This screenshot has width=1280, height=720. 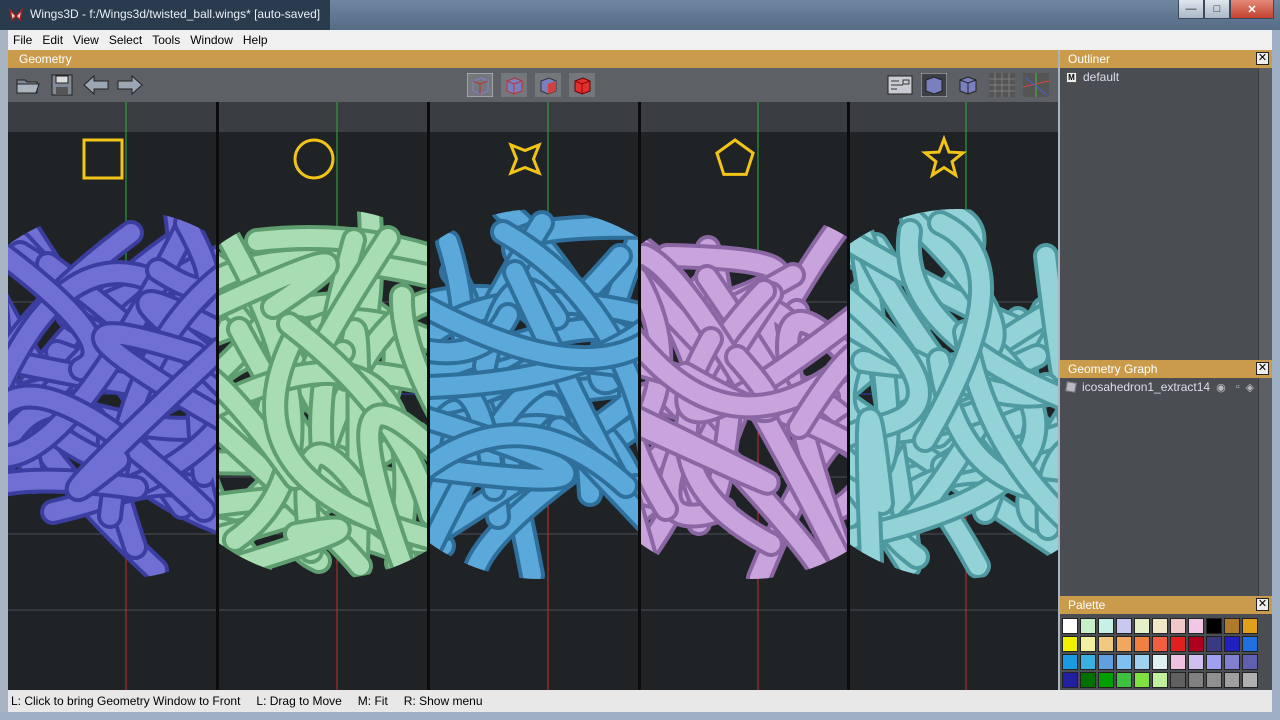 What do you see at coordinates (1265, 487) in the screenshot?
I see `geometry-graph-scrollbar` at bounding box center [1265, 487].